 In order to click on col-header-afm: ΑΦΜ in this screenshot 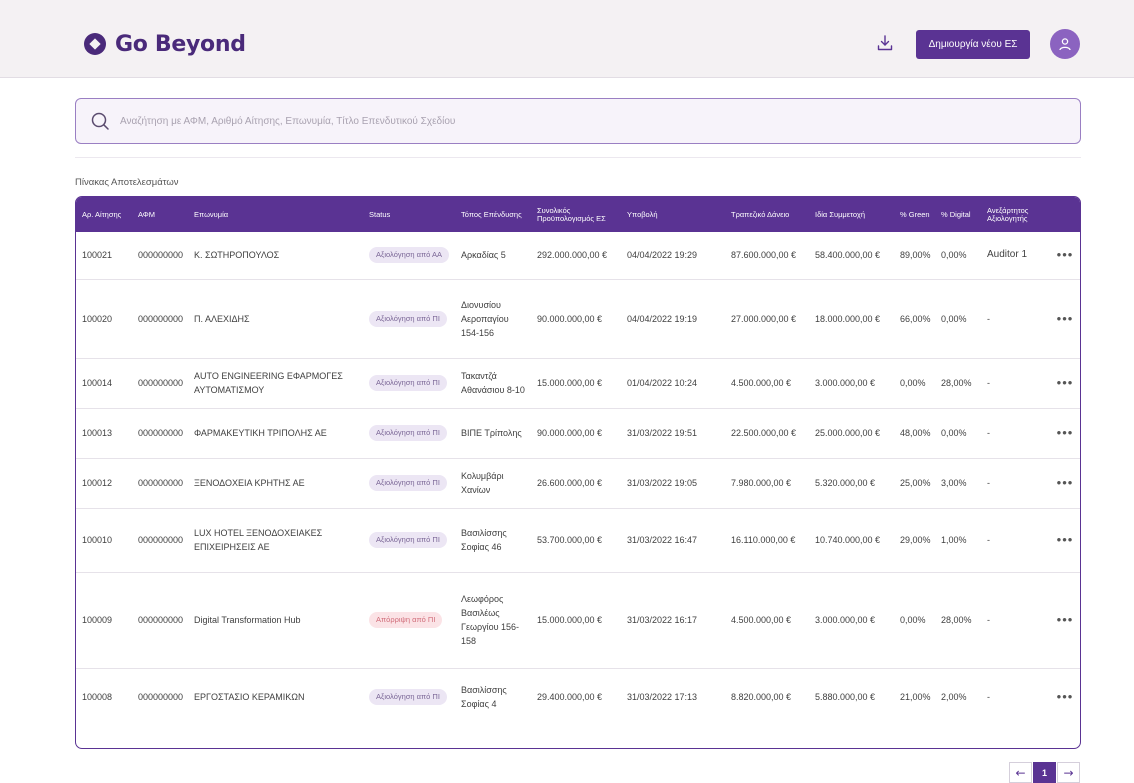, I will do `click(160, 214)`.